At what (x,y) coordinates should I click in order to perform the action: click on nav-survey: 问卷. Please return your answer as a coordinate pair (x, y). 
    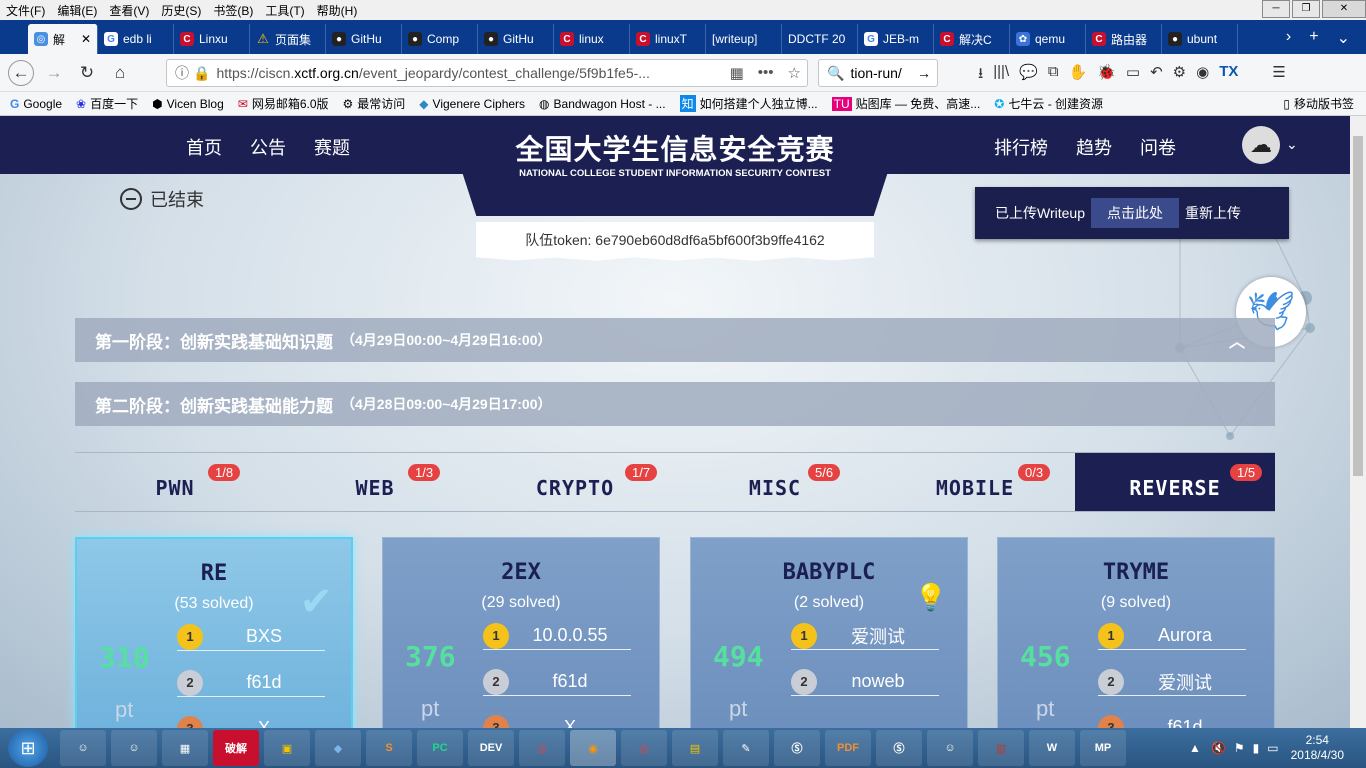
    Looking at the image, I should click on (1158, 147).